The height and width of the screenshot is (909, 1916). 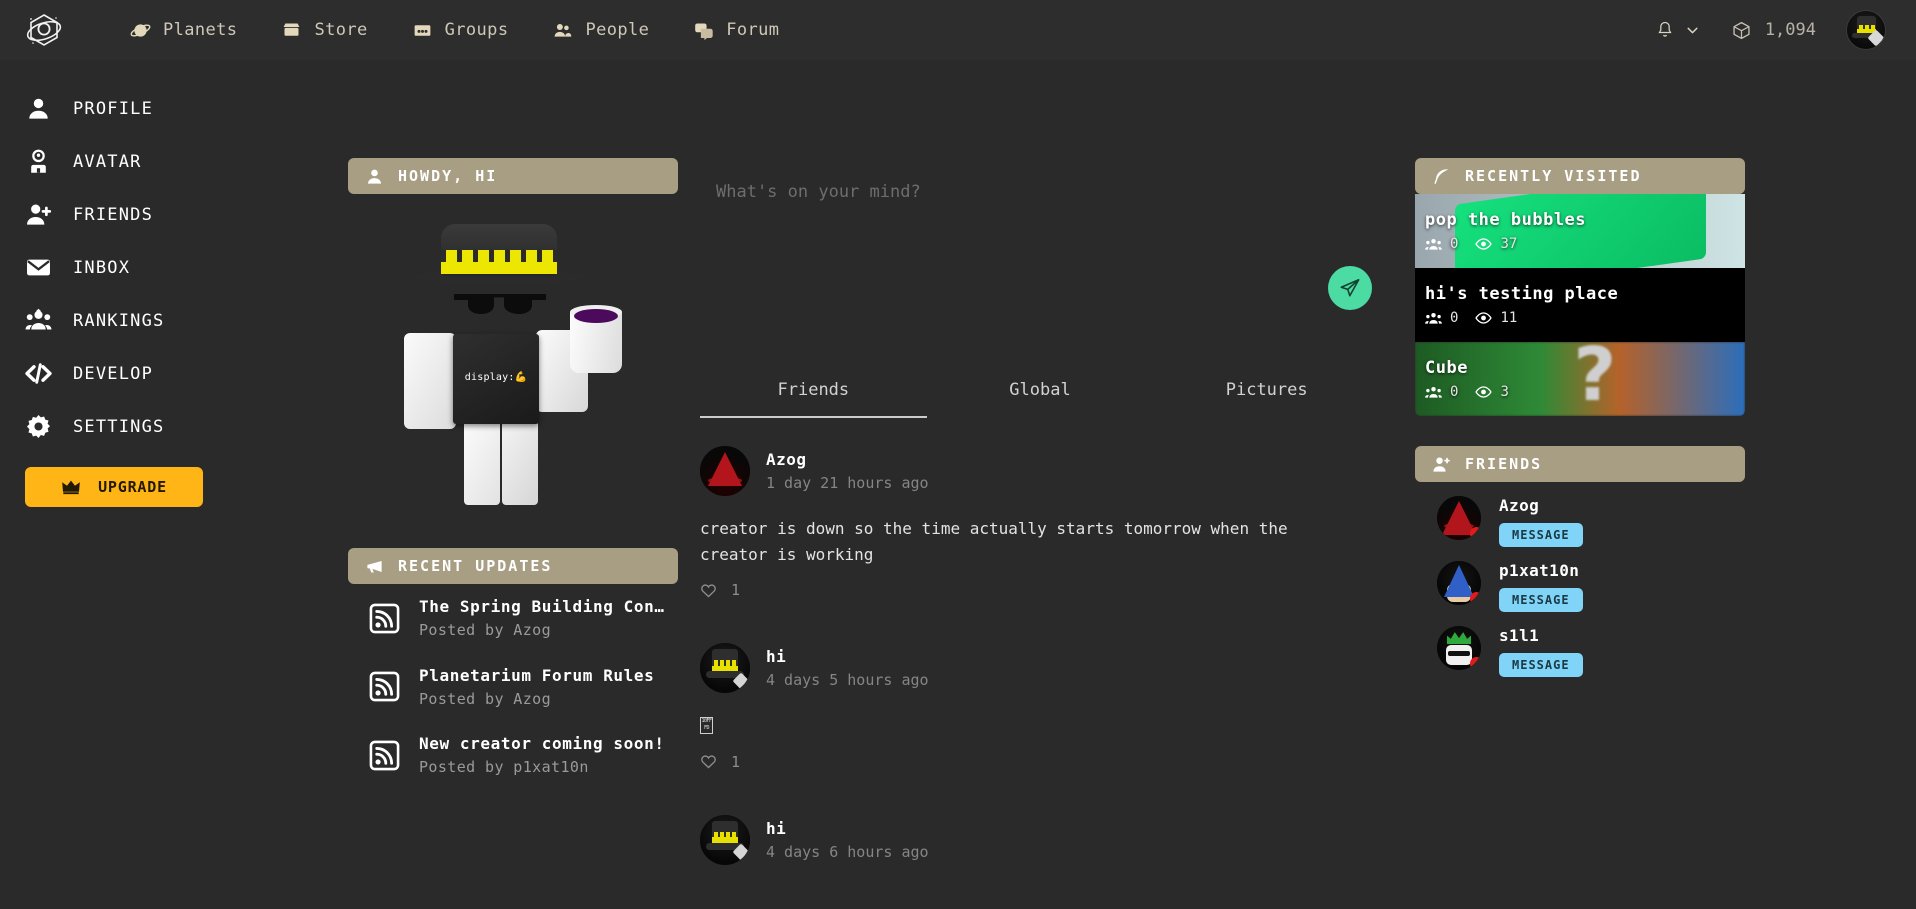 What do you see at coordinates (1496, 318) in the screenshot?
I see `visited-place-visits: 11` at bounding box center [1496, 318].